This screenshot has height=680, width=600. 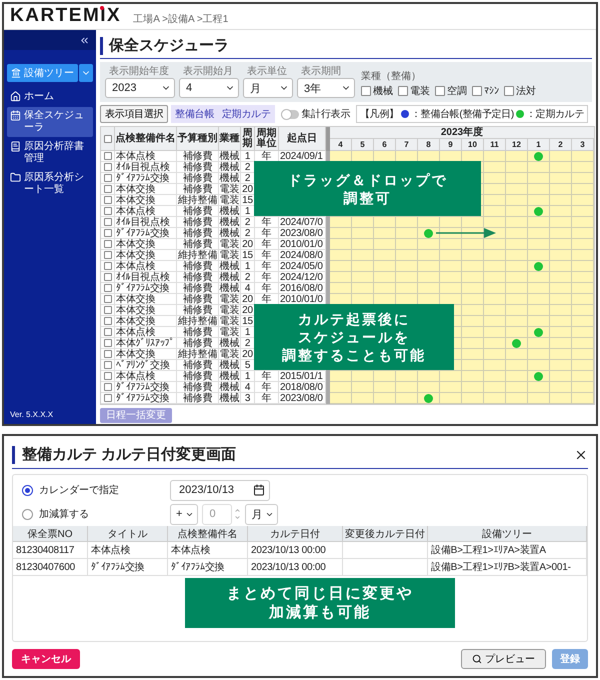 What do you see at coordinates (134, 114) in the screenshot?
I see `column-select-button: 表示項目選択` at bounding box center [134, 114].